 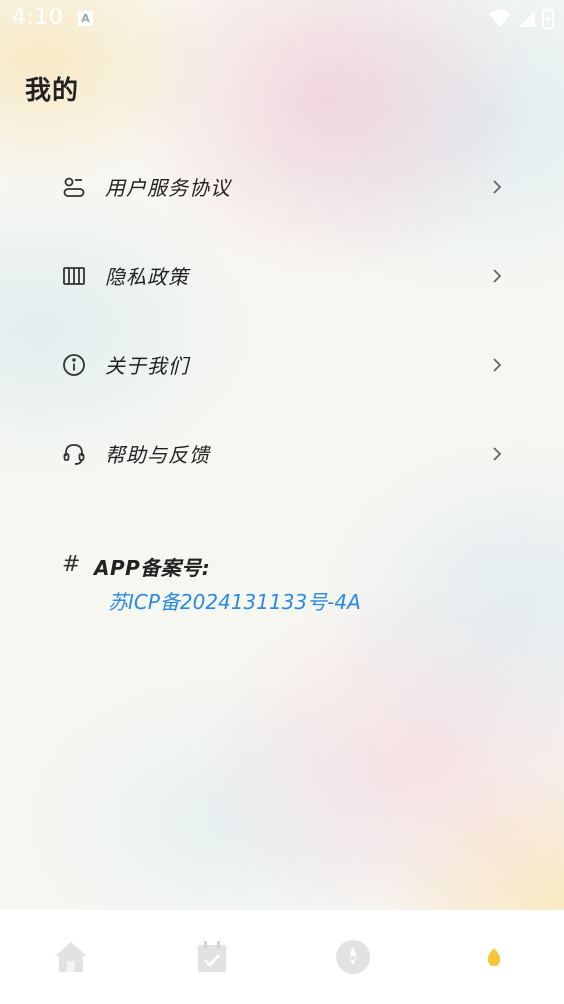 What do you see at coordinates (282, 20) in the screenshot?
I see `status-bar: 4:10 A` at bounding box center [282, 20].